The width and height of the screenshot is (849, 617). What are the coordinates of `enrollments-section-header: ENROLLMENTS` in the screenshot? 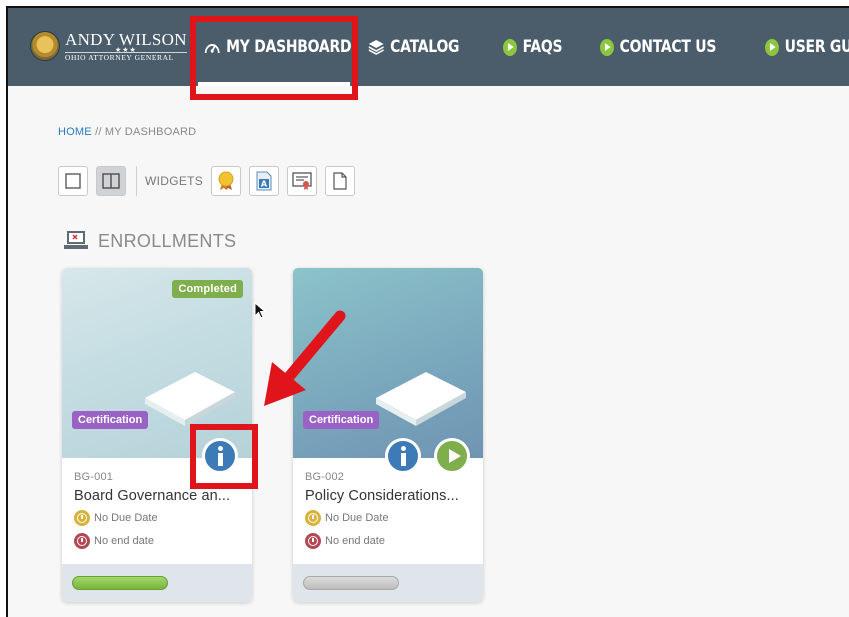 It's located at (150, 241).